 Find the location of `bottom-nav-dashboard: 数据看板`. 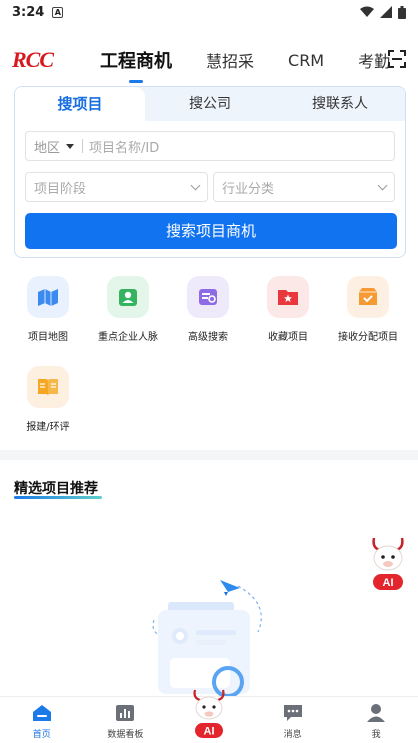

bottom-nav-dashboard: 数据看板 is located at coordinates (126, 720).